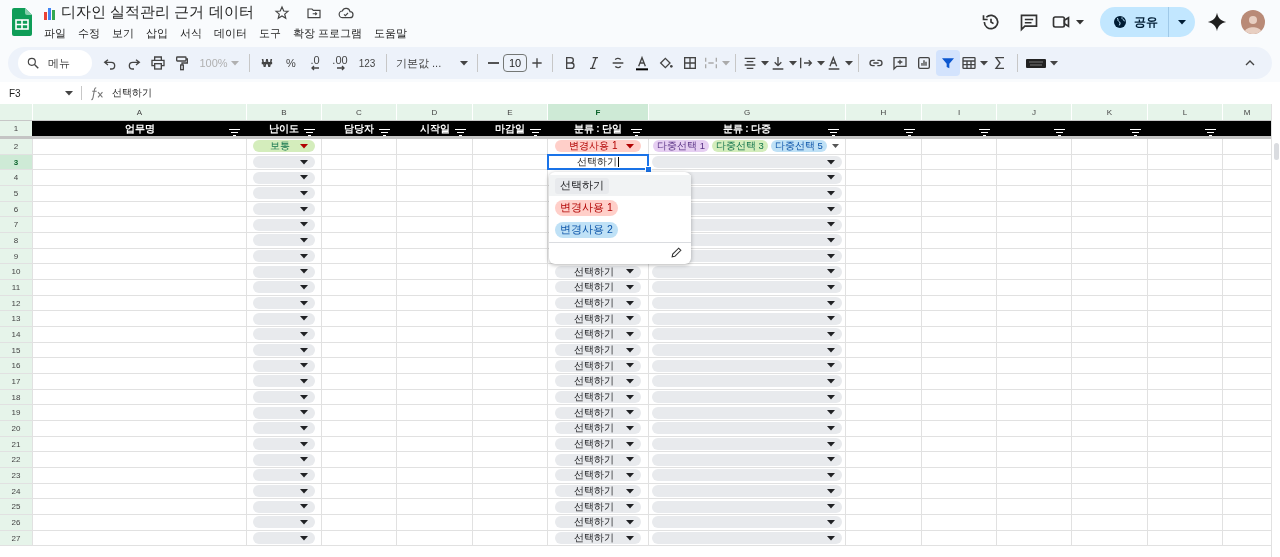  Describe the element at coordinates (16, 225) in the screenshot. I see `row-header: 7` at that location.